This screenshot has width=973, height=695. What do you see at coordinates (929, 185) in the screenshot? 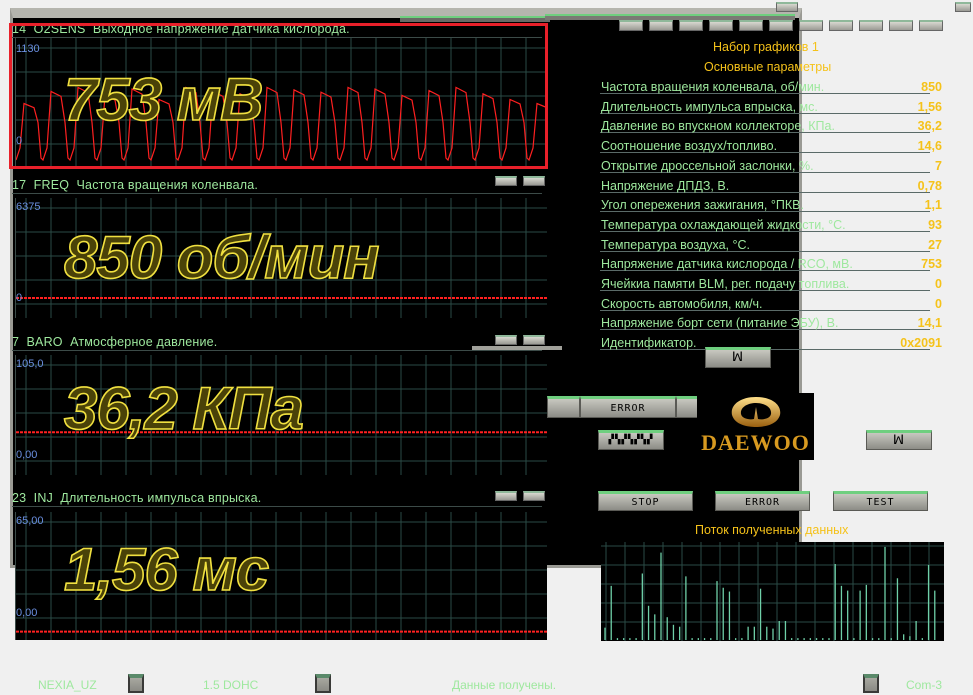
I see `param-value: 0,78` at bounding box center [929, 185].